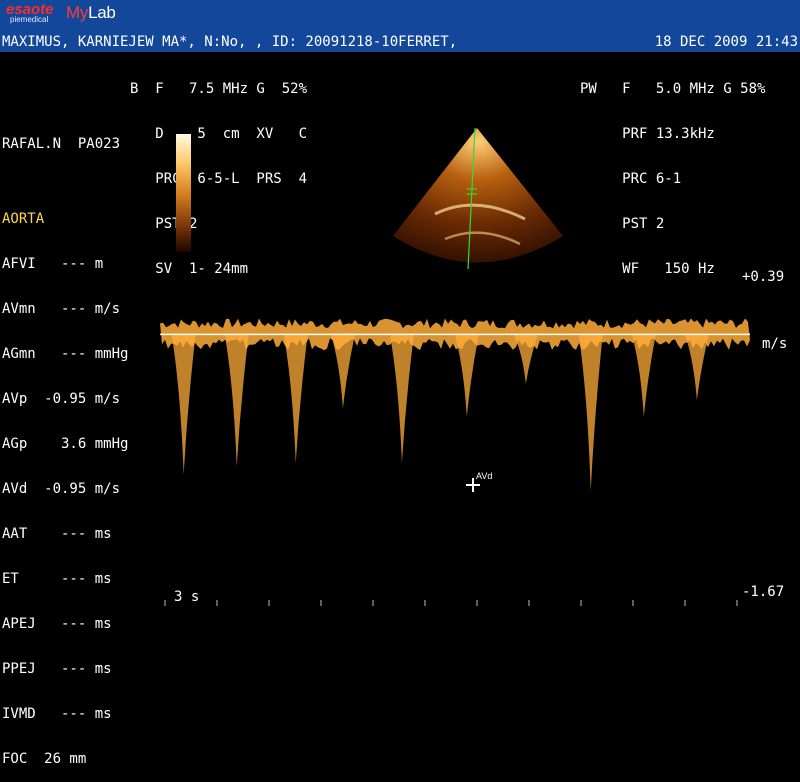 The width and height of the screenshot is (800, 782). Describe the element at coordinates (183, 193) in the screenshot. I see `gray-map-colorbar` at that location.